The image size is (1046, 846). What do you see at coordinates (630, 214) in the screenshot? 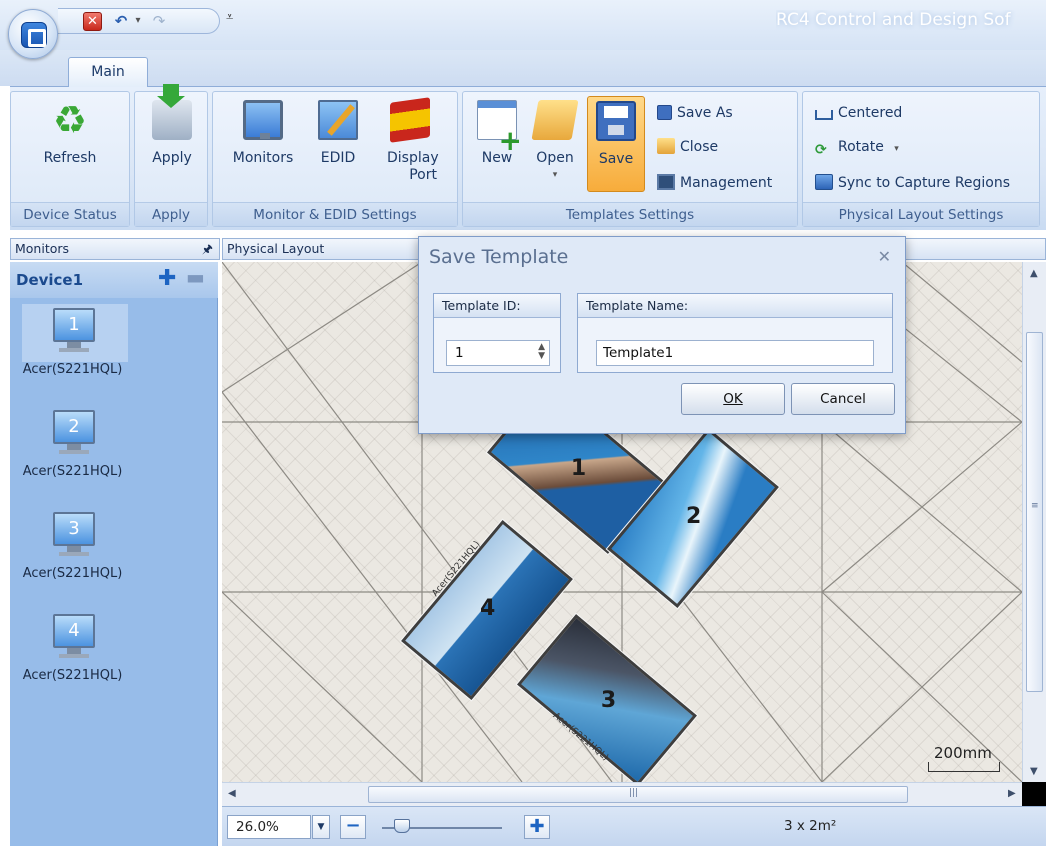
I see `group-label-templates: Templates Settings` at bounding box center [630, 214].